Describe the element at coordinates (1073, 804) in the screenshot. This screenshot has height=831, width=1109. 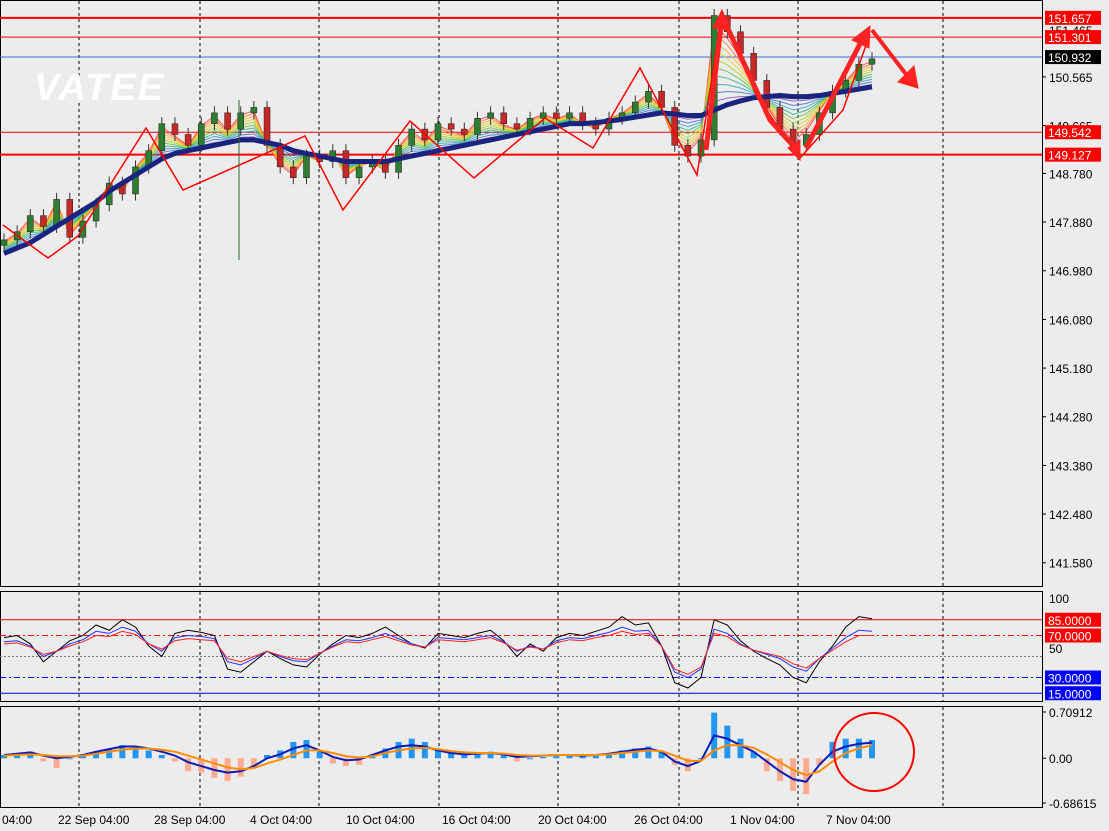
I see `macd-tick-label: -0.68615` at that location.